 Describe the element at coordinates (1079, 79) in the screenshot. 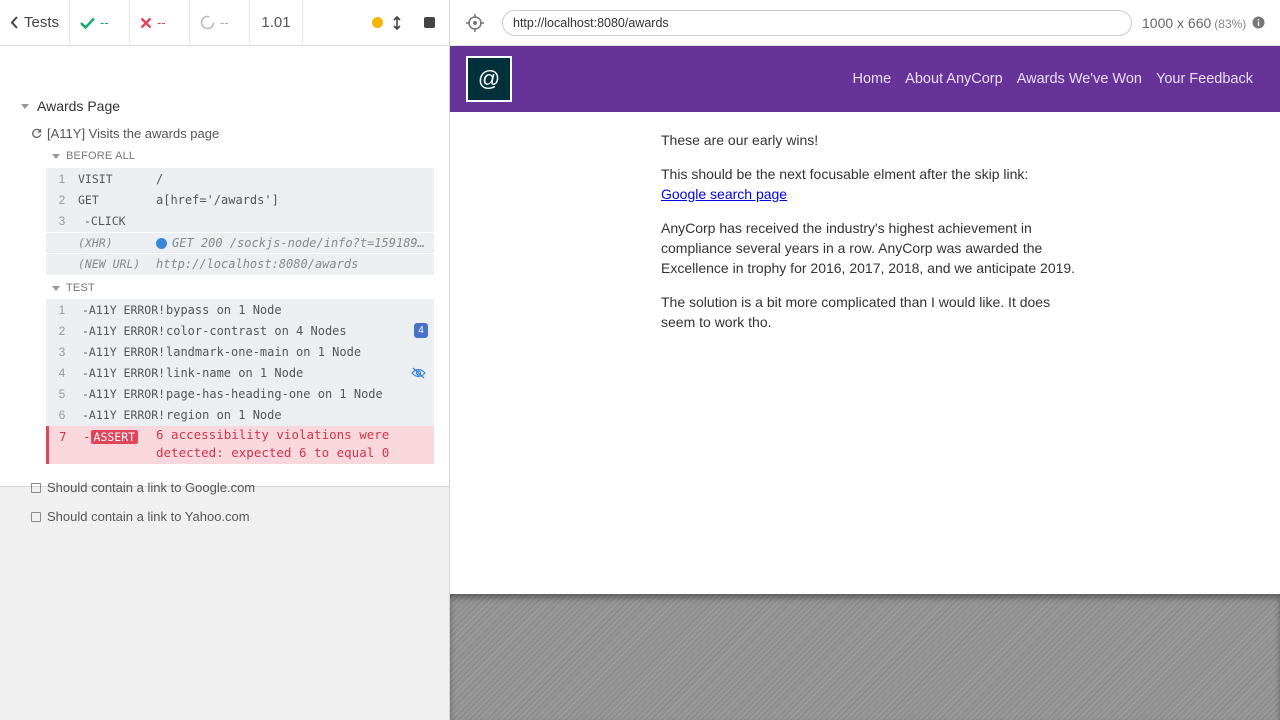

I see `nav-awards-link: Awards We've Won` at that location.